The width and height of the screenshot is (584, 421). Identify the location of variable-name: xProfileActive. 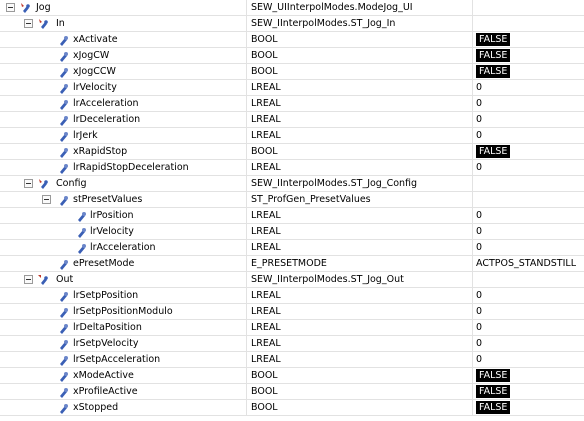
(105, 391).